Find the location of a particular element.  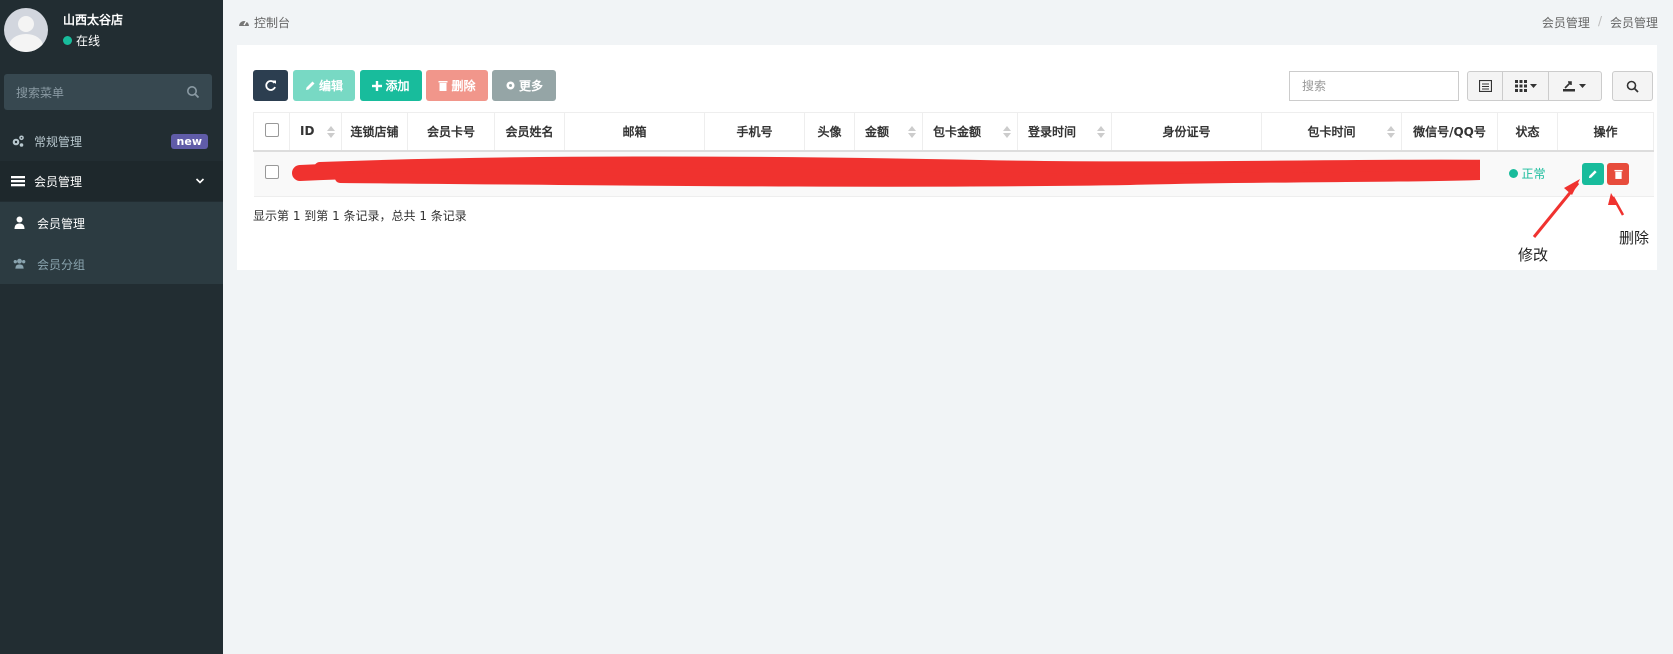

chevron-down-icon is located at coordinates (200, 181).